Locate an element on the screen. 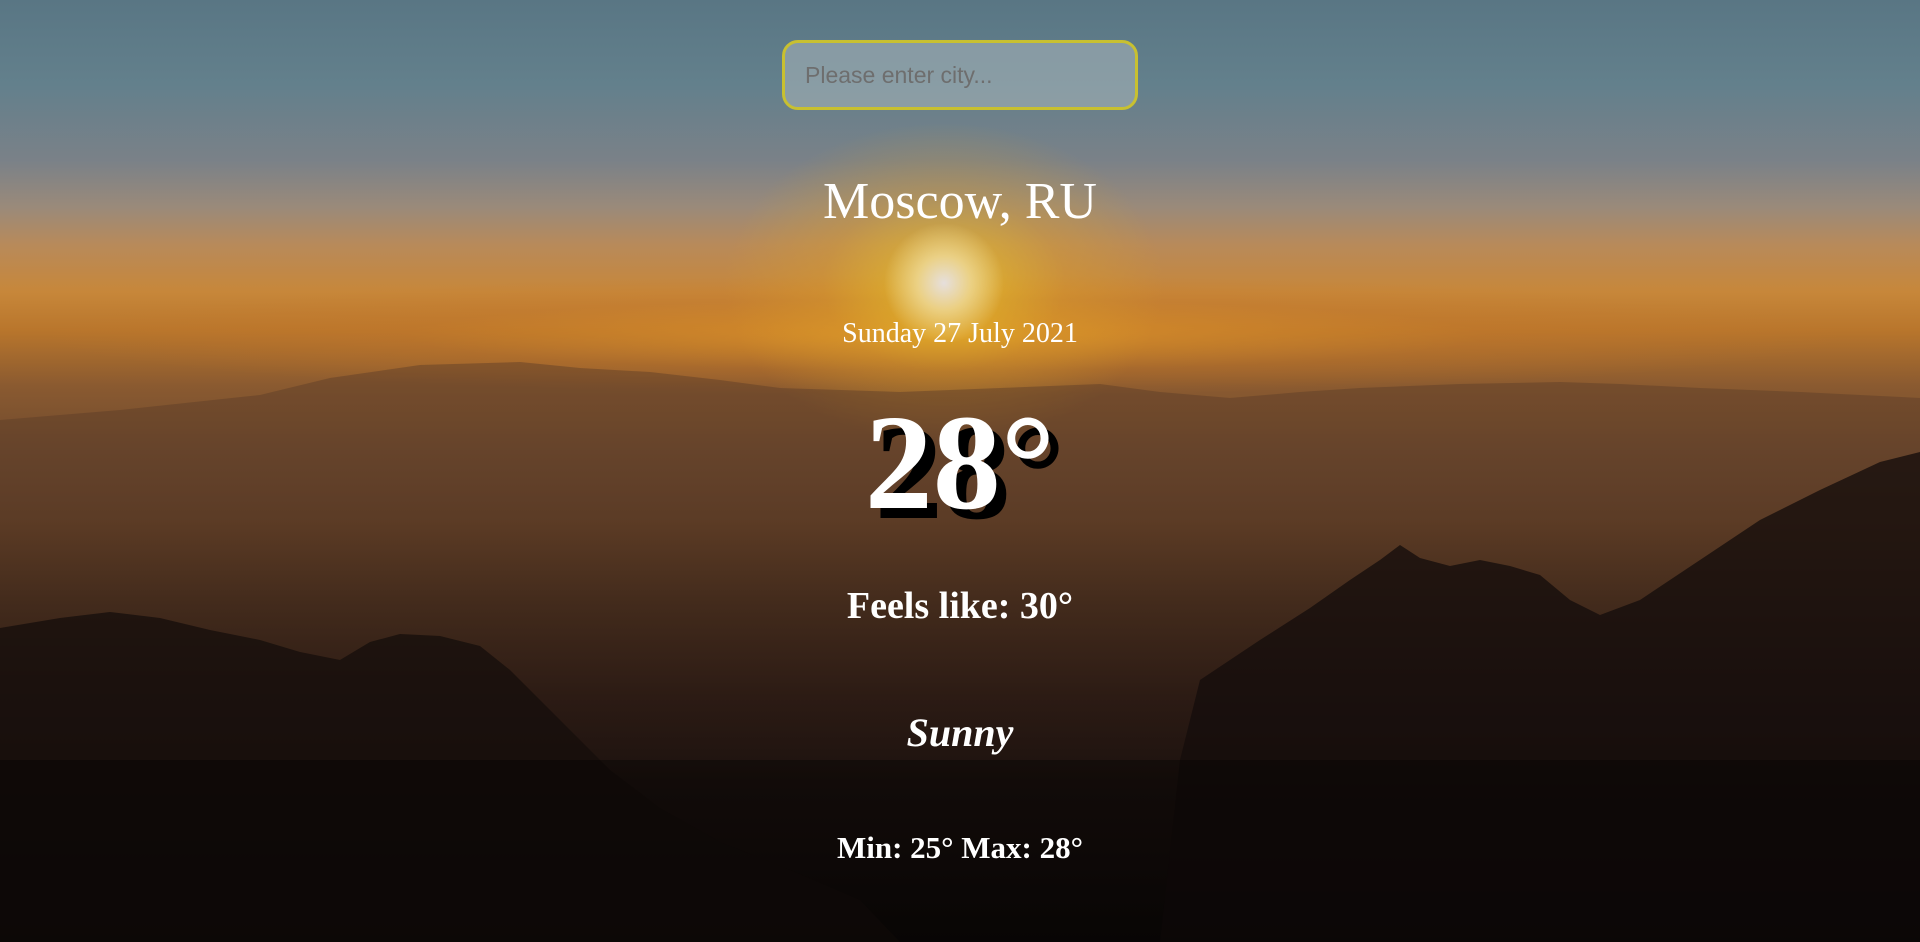 The height and width of the screenshot is (942, 1920). city-search-input is located at coordinates (960, 75).